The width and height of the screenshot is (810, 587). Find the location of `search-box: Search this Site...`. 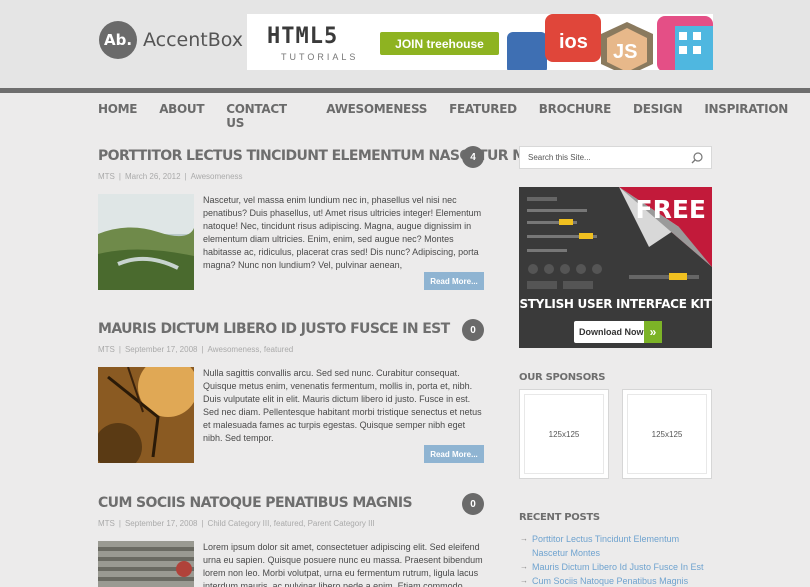

search-box: Search this Site... is located at coordinates (615, 157).